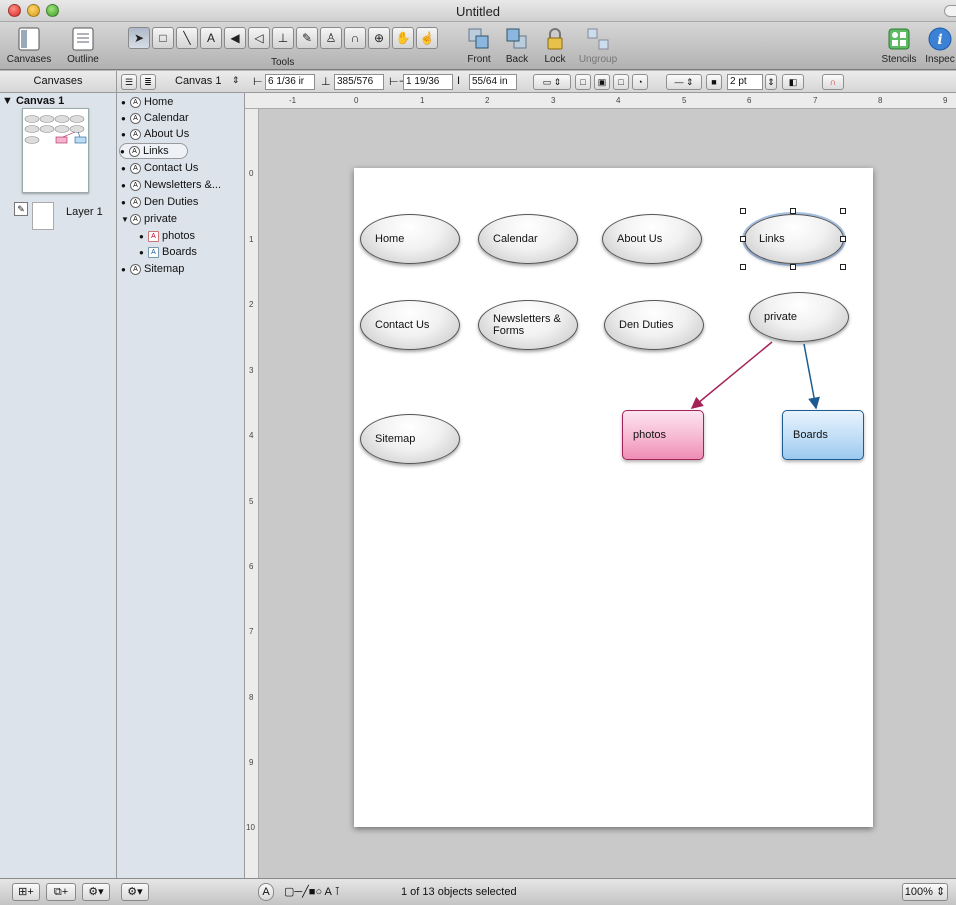 Image resolution: width=956 pixels, height=905 pixels. What do you see at coordinates (410, 439) in the screenshot?
I see `shape-sitemap: Sitemap` at bounding box center [410, 439].